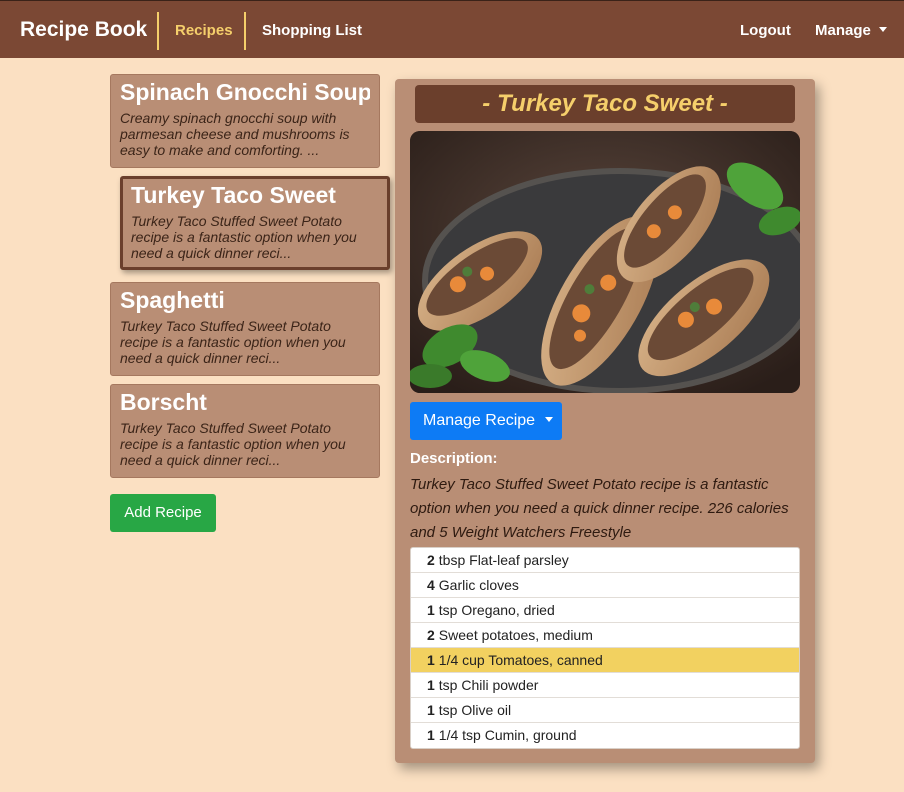 The image size is (904, 792). What do you see at coordinates (312, 30) in the screenshot?
I see `nav-shopping-list-link: Shopping List` at bounding box center [312, 30].